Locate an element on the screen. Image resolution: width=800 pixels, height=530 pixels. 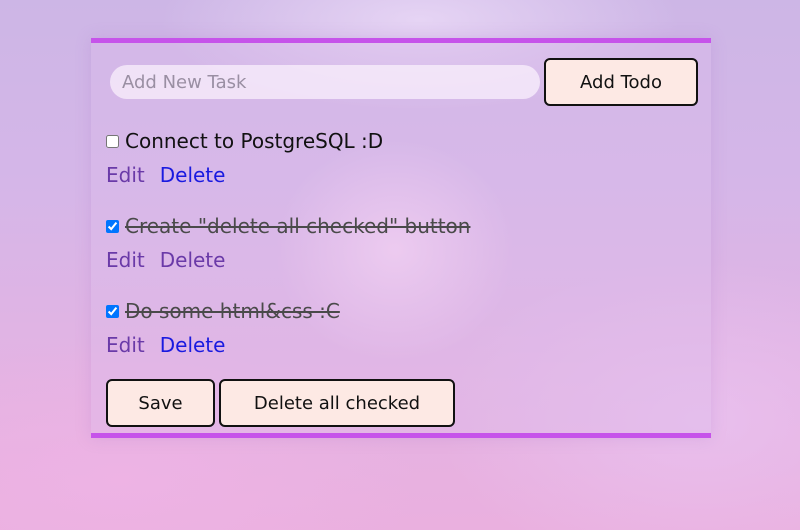
new-task-input is located at coordinates (325, 82).